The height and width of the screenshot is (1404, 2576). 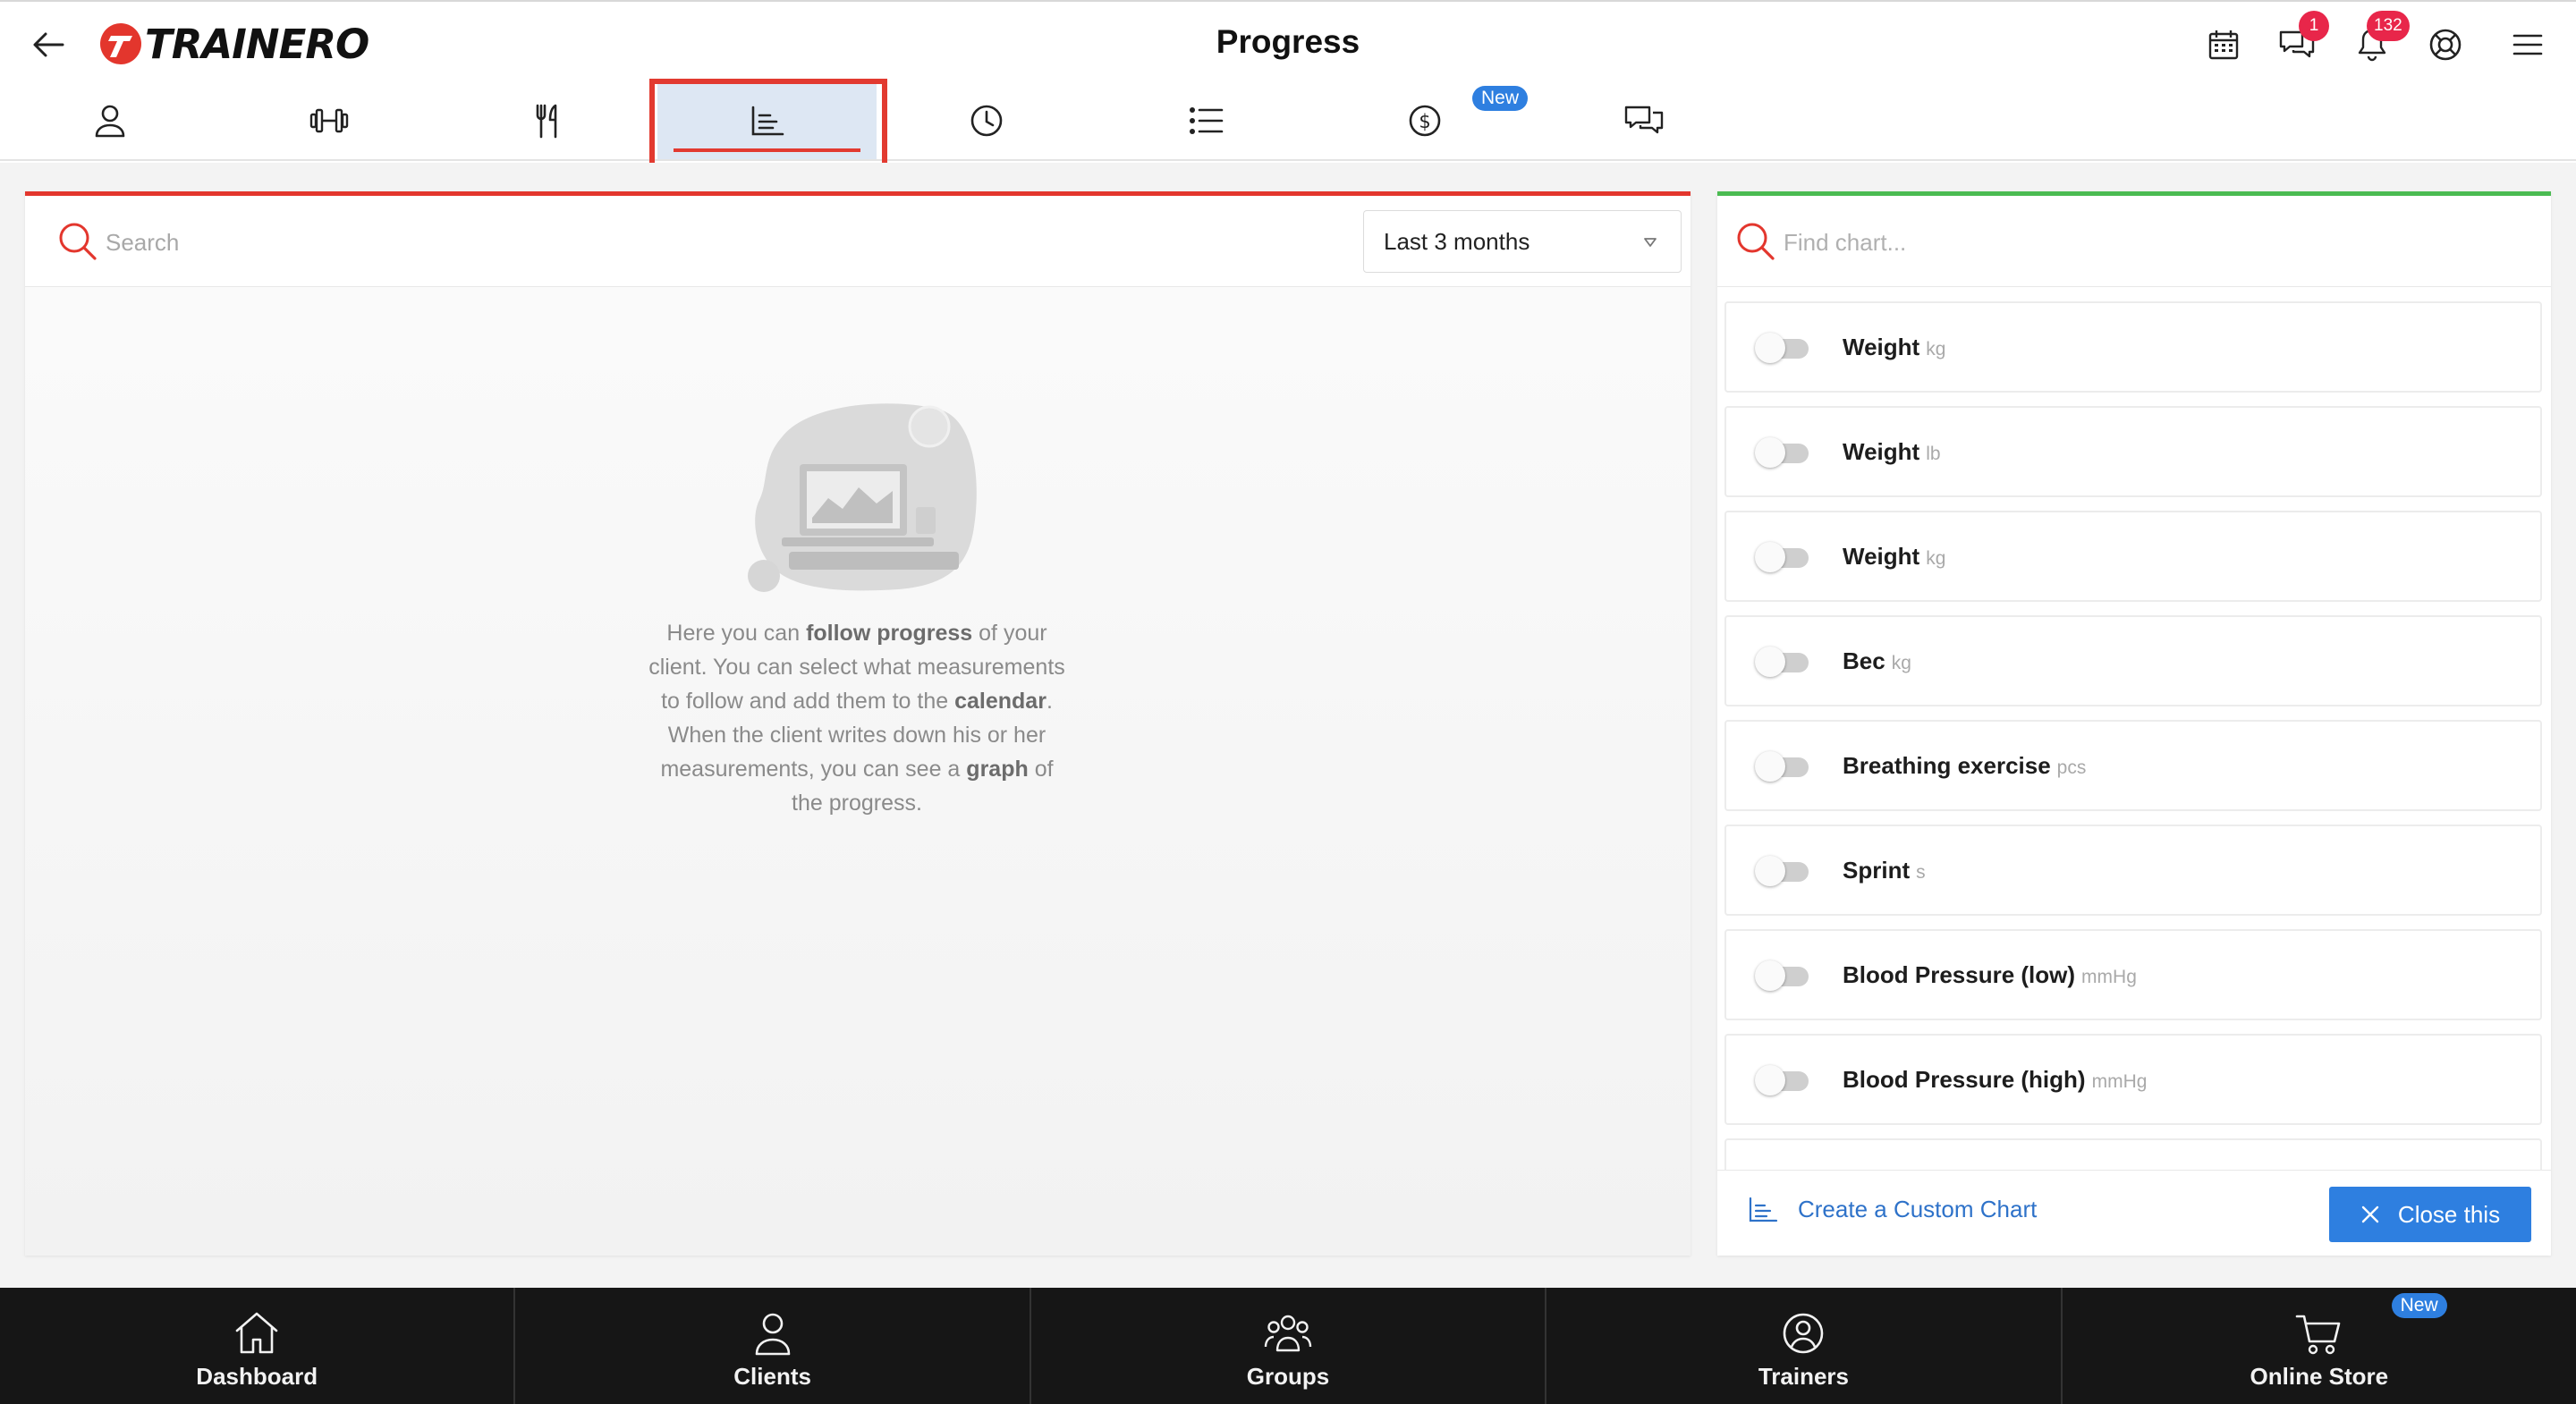 I want to click on cutlery-icon, so click(x=546, y=121).